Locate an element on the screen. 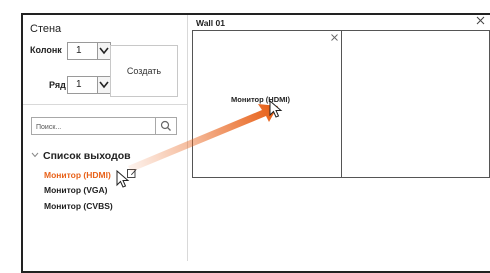 This screenshot has width=490, height=273. drag-overlay is located at coordinates (199, 143).